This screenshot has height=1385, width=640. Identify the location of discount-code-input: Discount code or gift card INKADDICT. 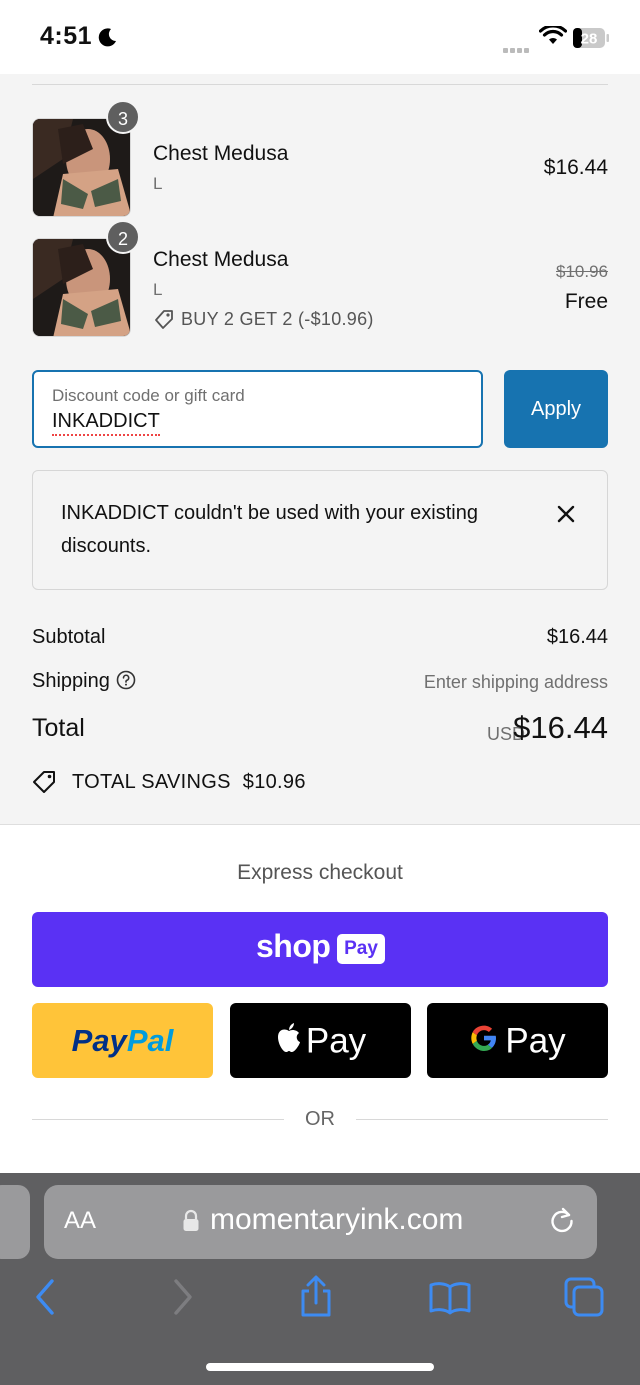
(257, 409).